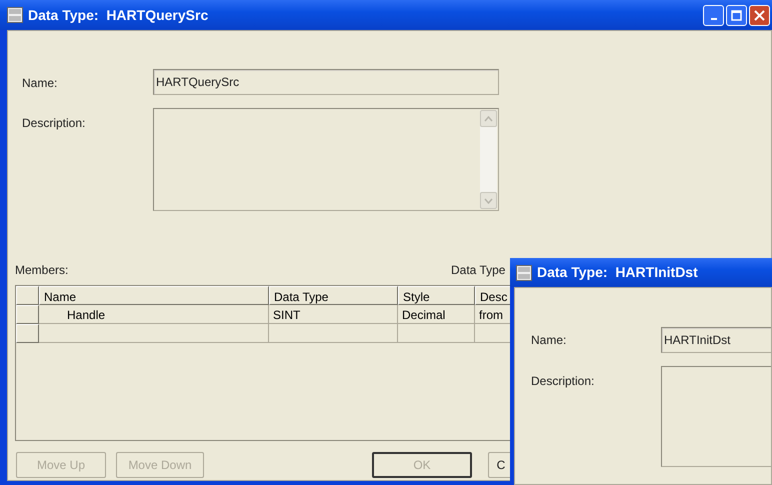  I want to click on close-icon, so click(759, 15).